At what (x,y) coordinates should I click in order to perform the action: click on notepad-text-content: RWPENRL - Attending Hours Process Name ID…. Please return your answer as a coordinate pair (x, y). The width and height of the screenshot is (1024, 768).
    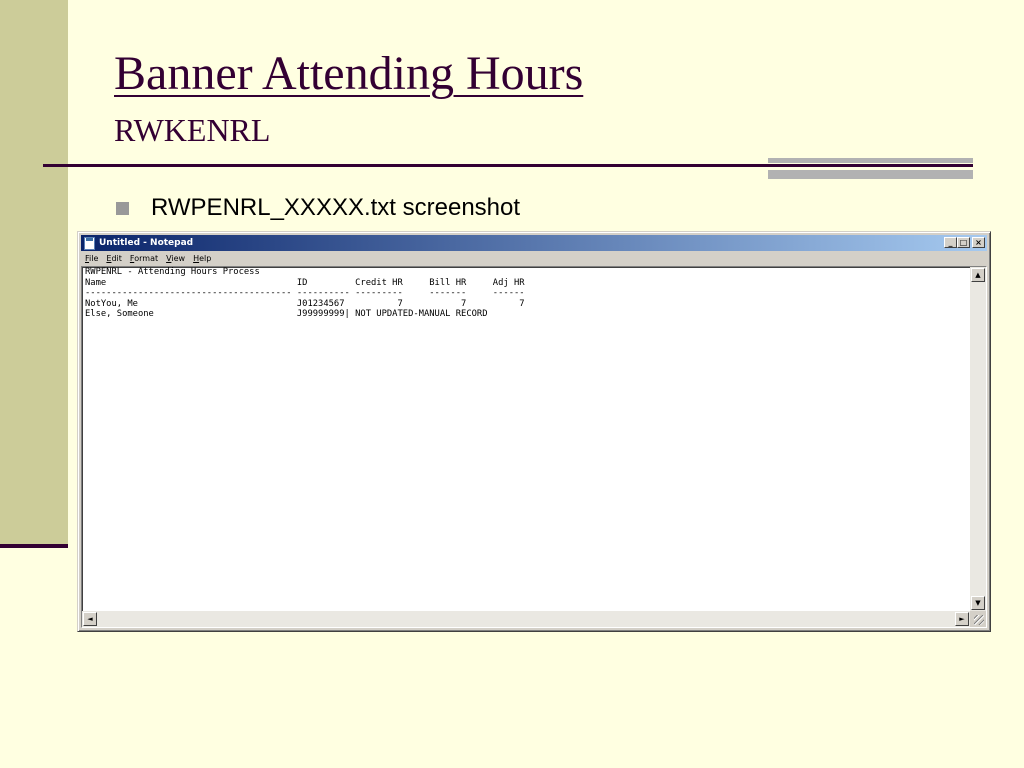
    Looking at the image, I should click on (305, 293).